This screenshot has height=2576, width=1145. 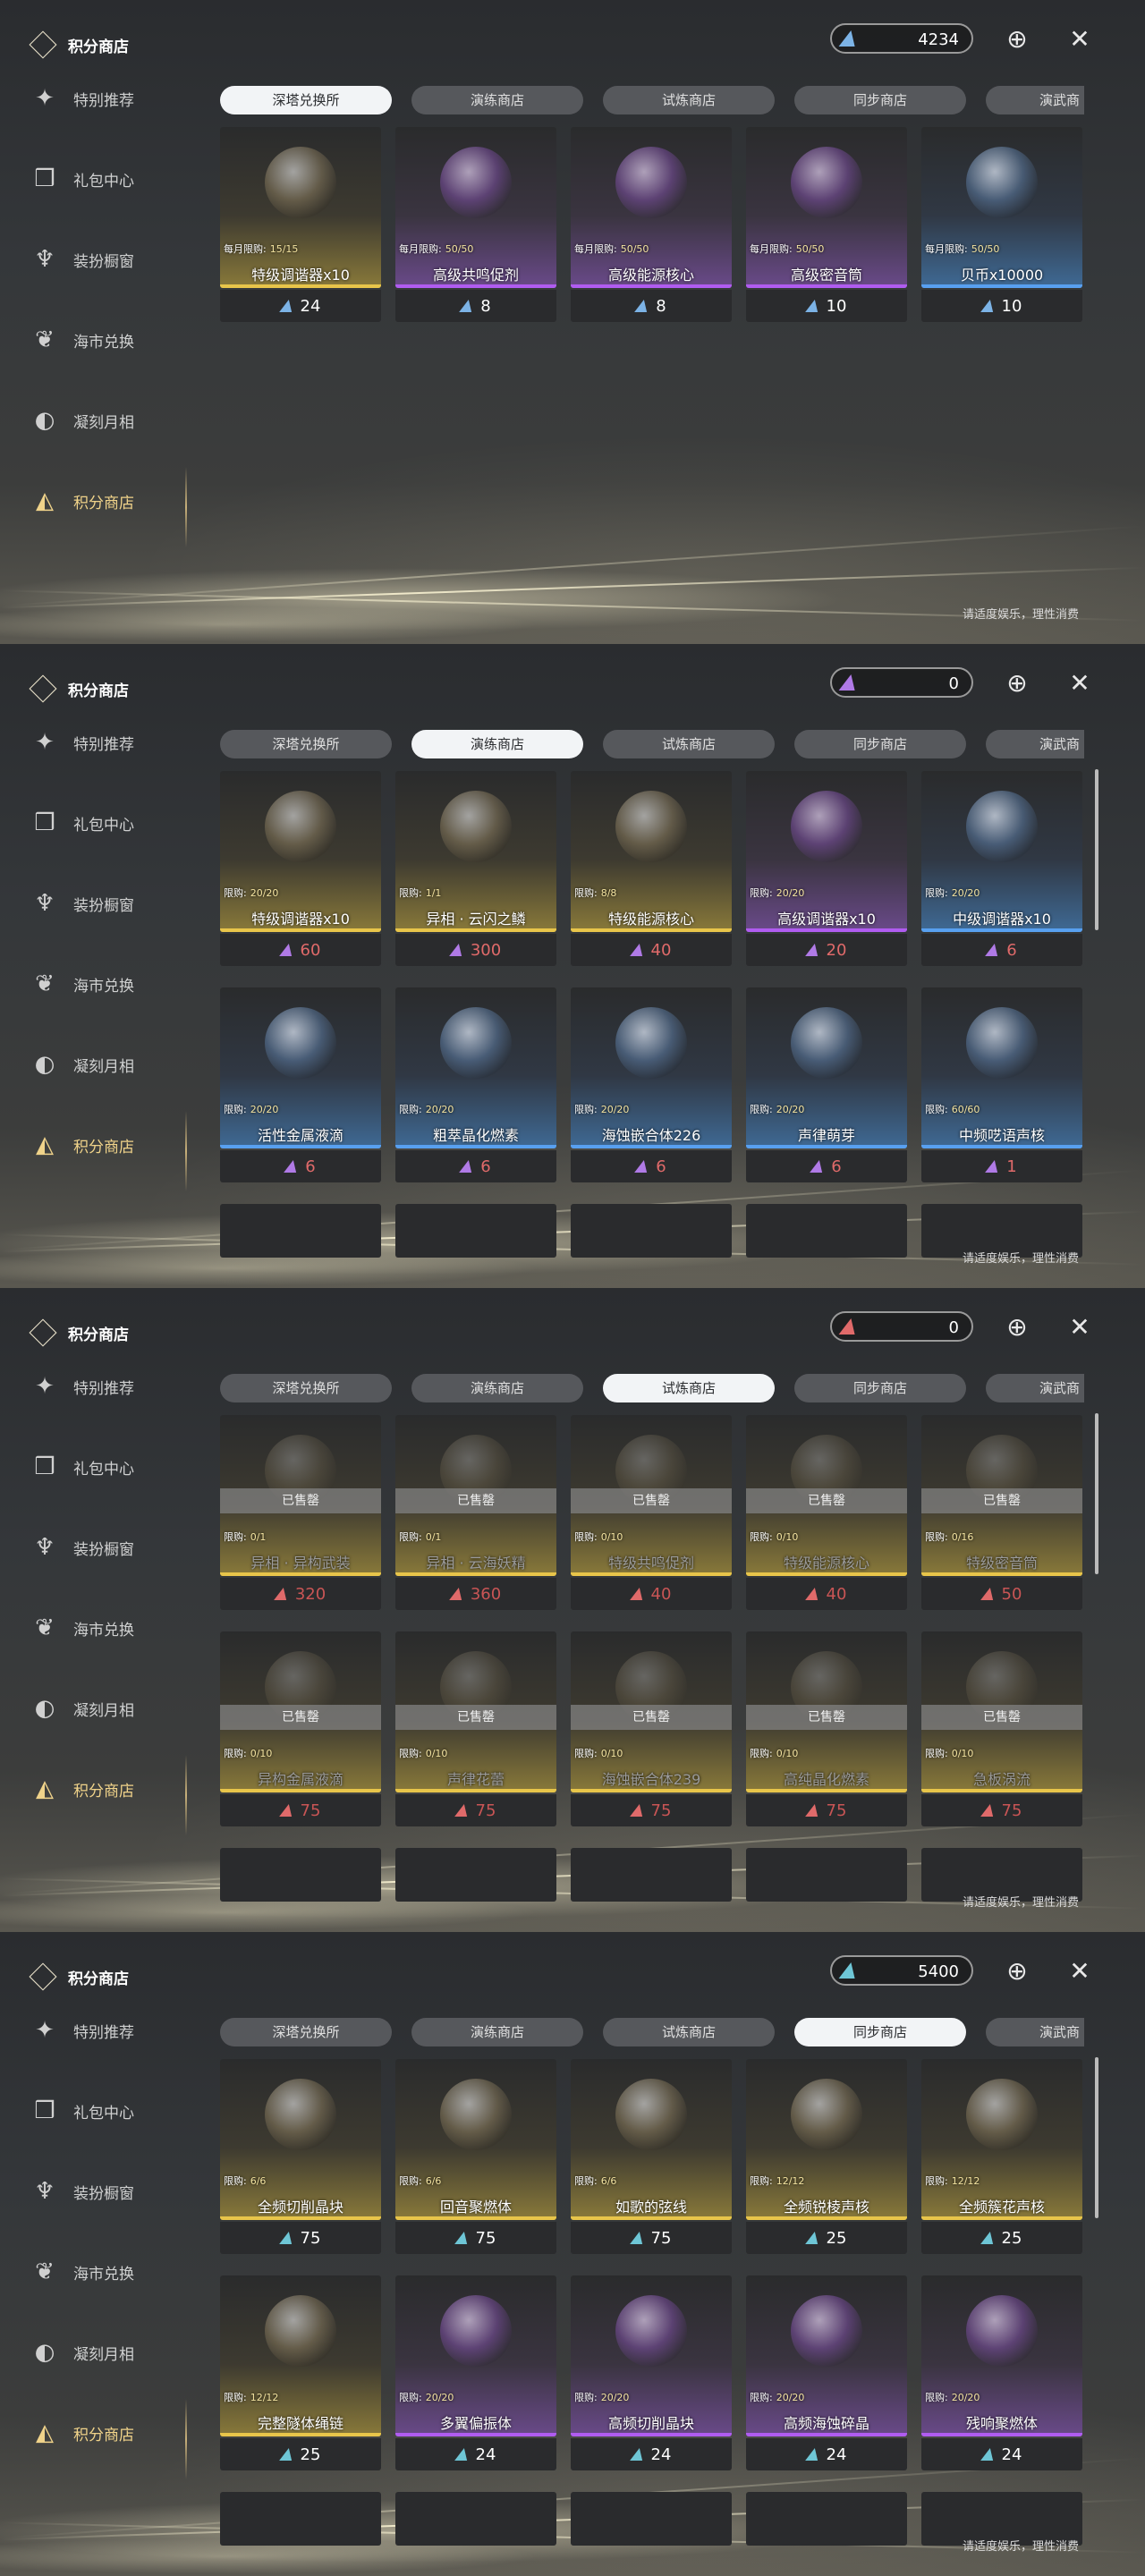 What do you see at coordinates (651, 868) in the screenshot?
I see `shop-item-card: 限购: 8/8 特级能源核心 40` at bounding box center [651, 868].